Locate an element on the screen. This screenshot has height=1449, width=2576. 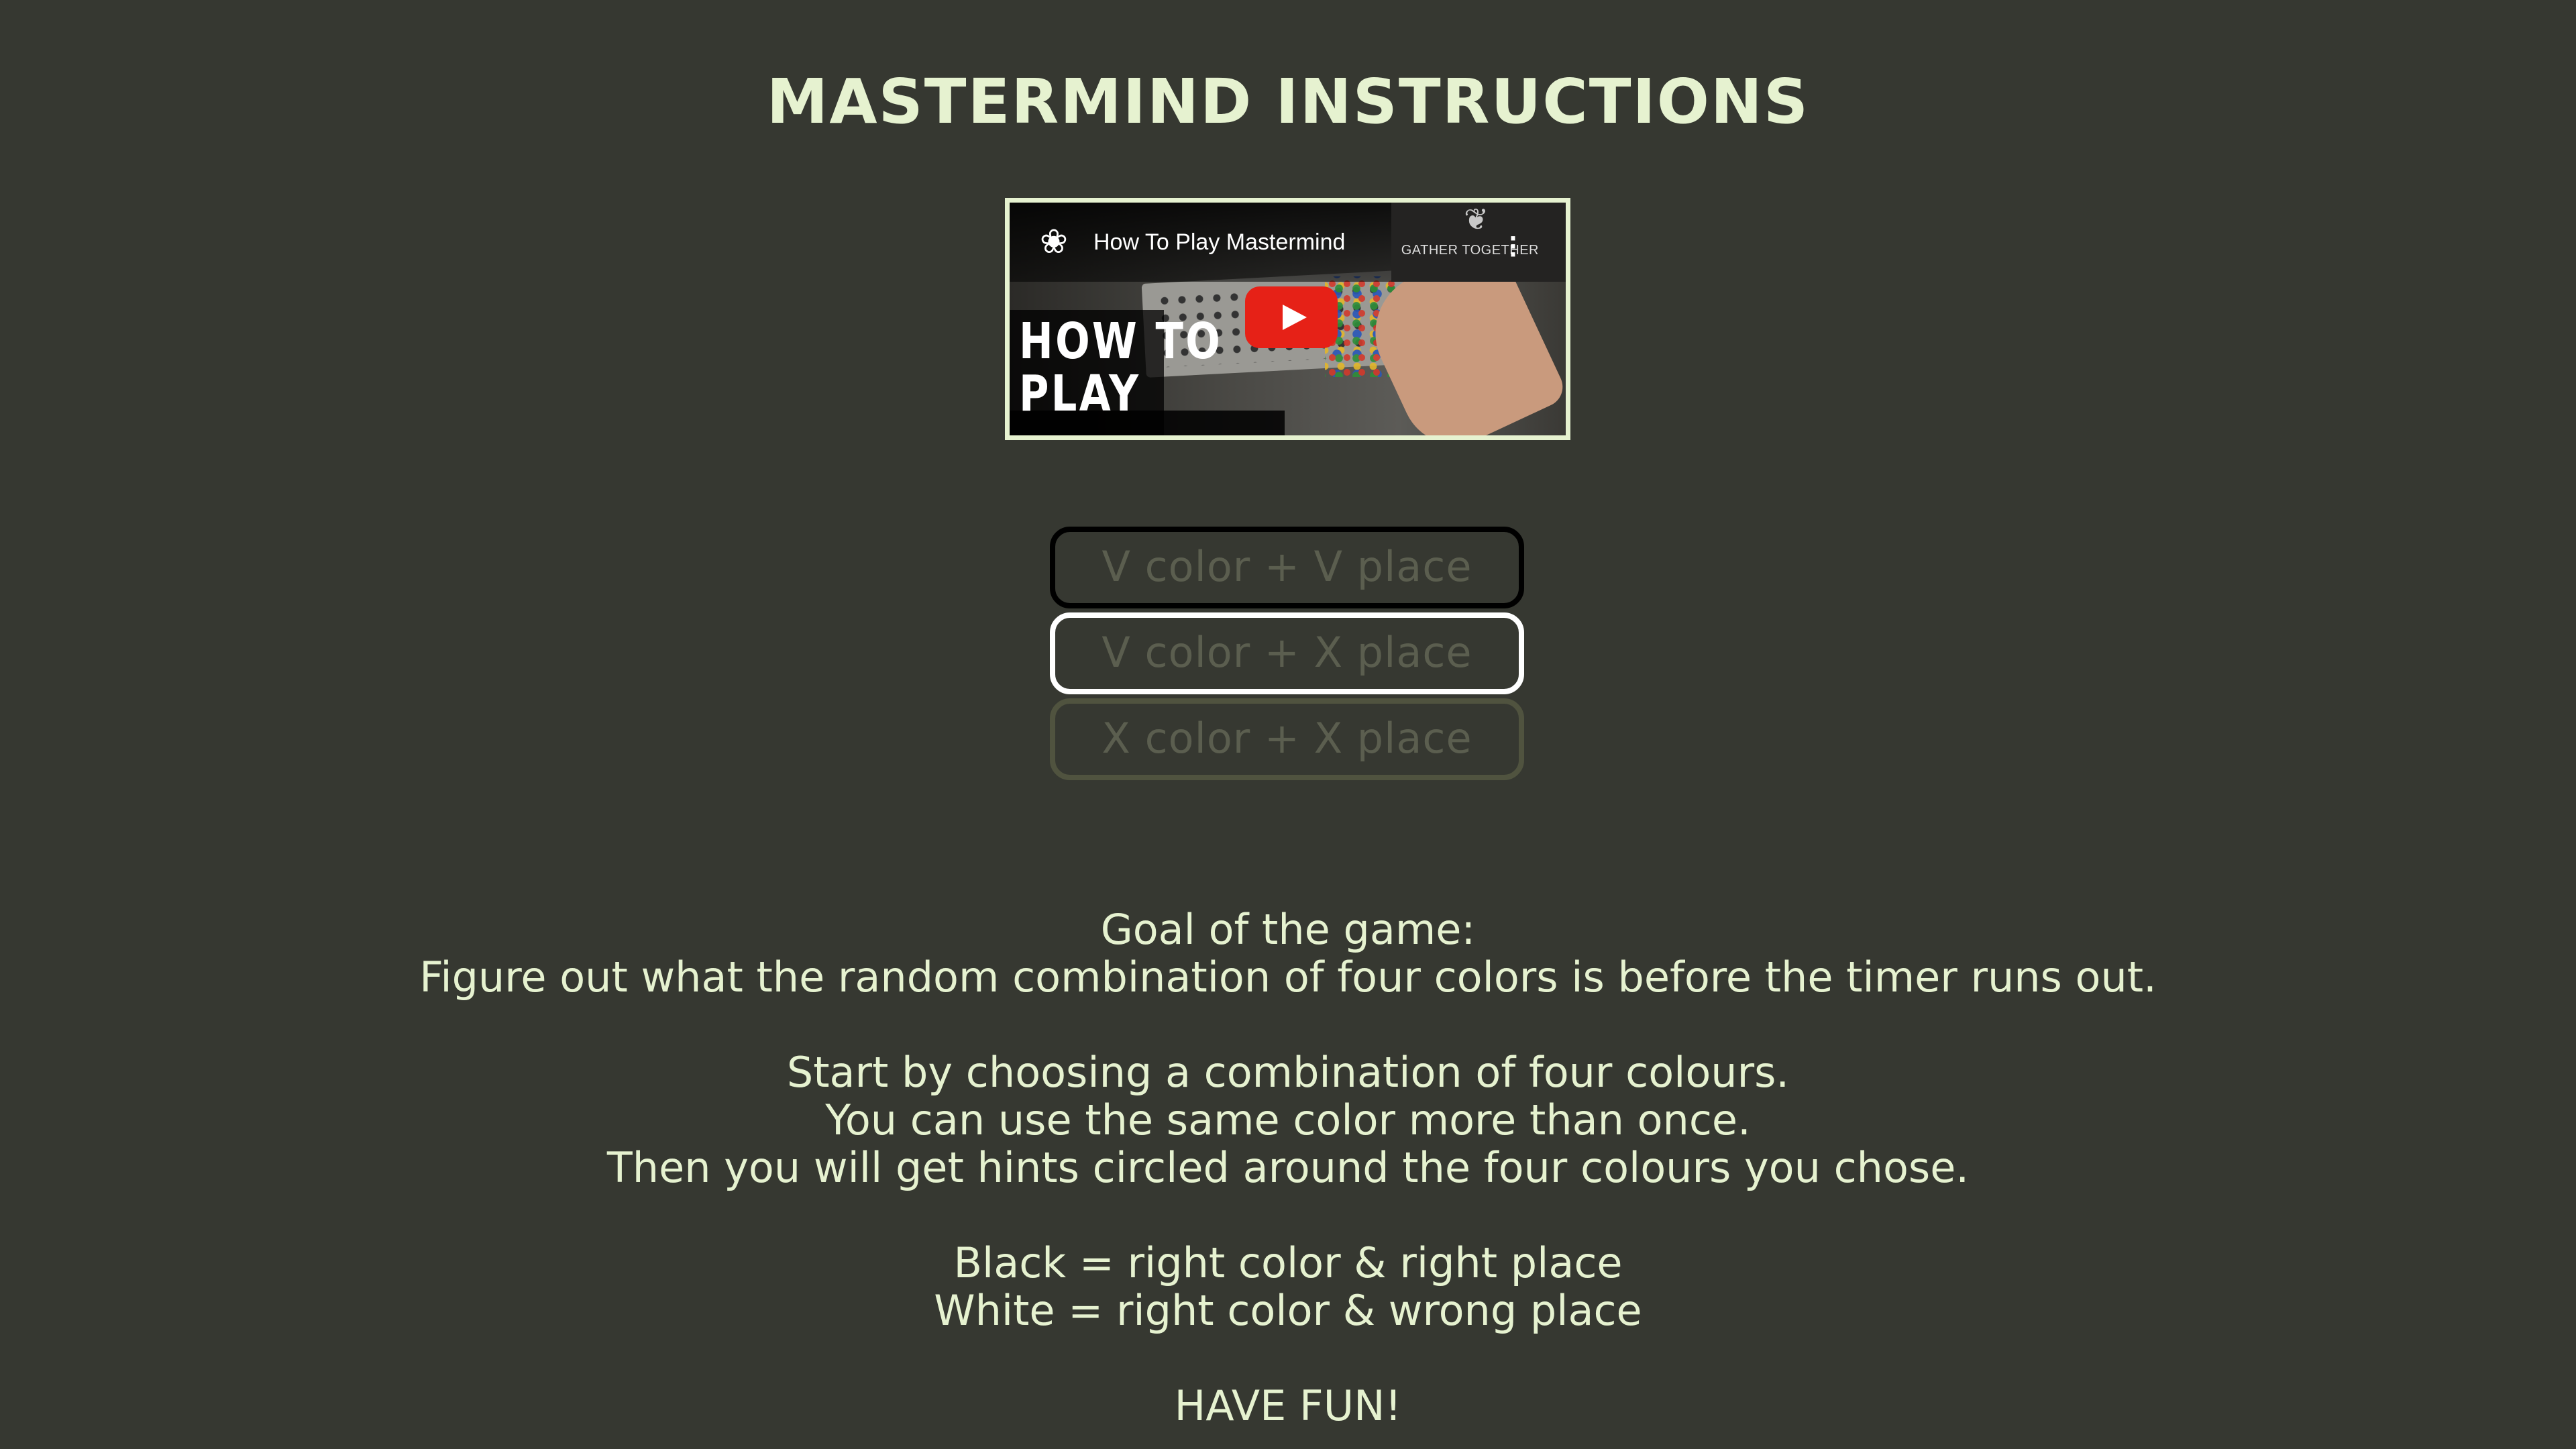
closing-text: HAVE FUN! is located at coordinates (1288, 1405).